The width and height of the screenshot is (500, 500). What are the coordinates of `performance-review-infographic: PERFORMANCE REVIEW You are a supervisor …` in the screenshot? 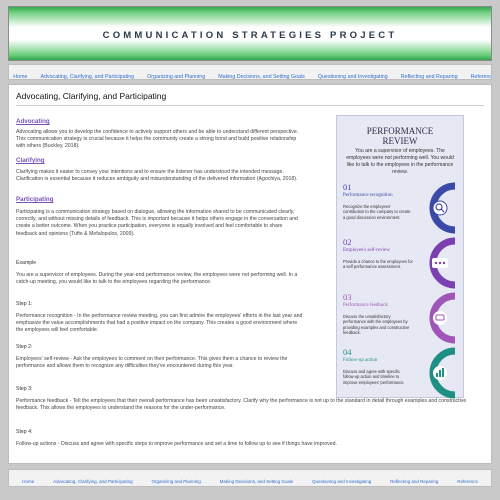 It's located at (400, 257).